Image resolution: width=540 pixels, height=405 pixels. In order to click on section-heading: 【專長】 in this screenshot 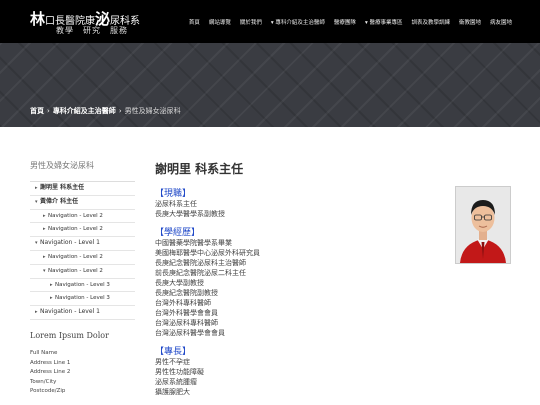, I will do `click(173, 352)`.